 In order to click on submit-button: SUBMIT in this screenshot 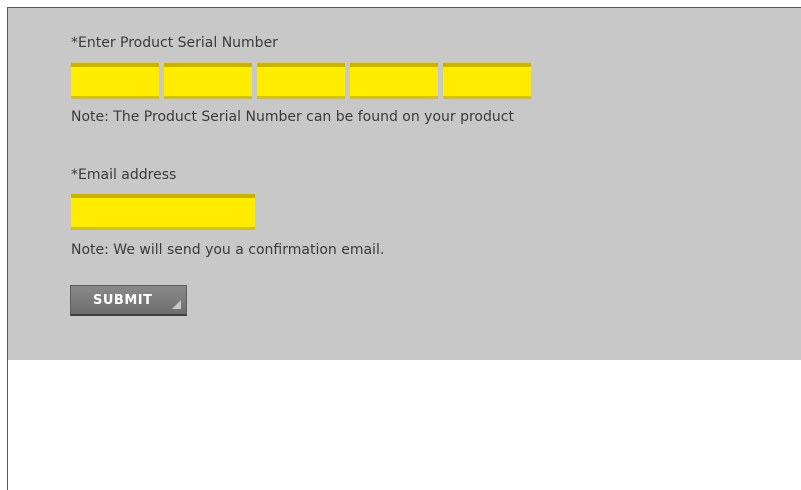, I will do `click(128, 300)`.